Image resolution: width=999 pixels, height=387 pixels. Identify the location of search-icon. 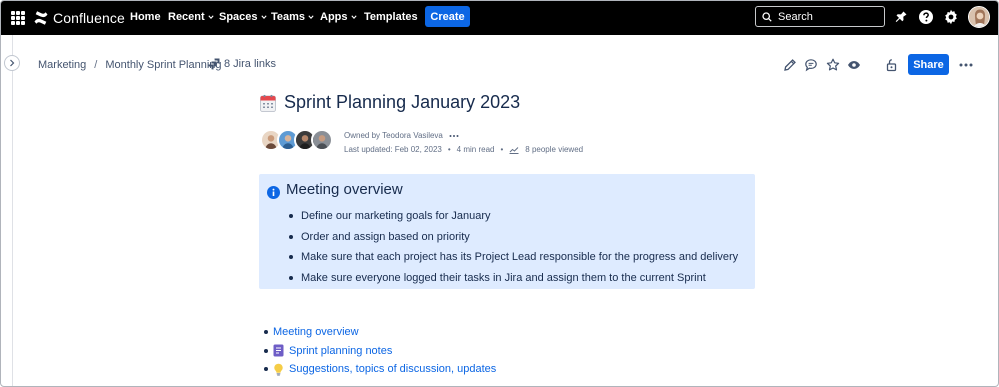
(767, 16).